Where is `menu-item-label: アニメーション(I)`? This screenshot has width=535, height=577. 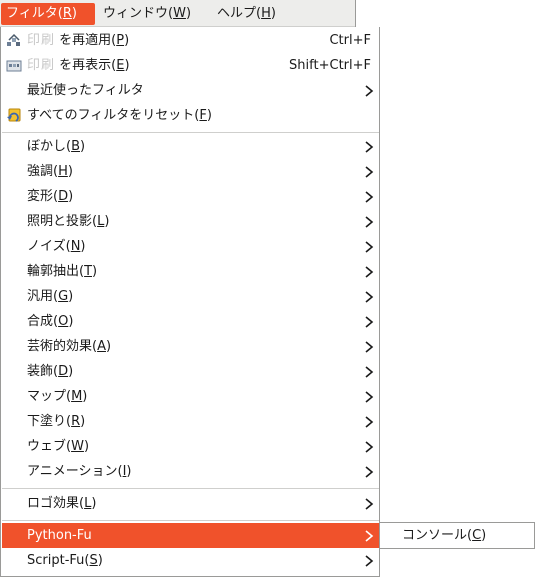
menu-item-label: アニメーション(I) is located at coordinates (79, 471).